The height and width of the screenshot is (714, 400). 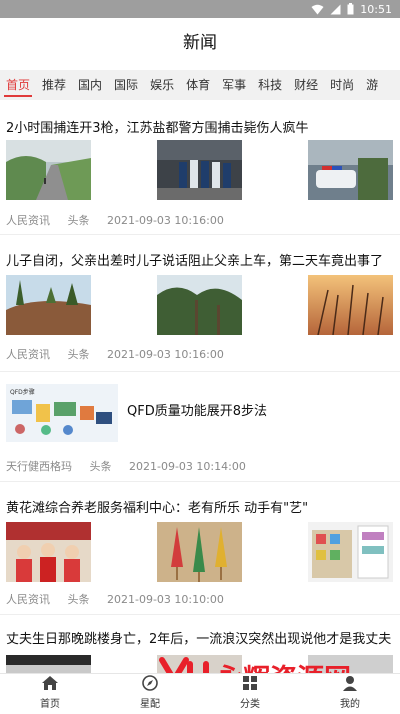 I want to click on bottom-nav: 首页 星配 分类 我的, so click(x=200, y=692).